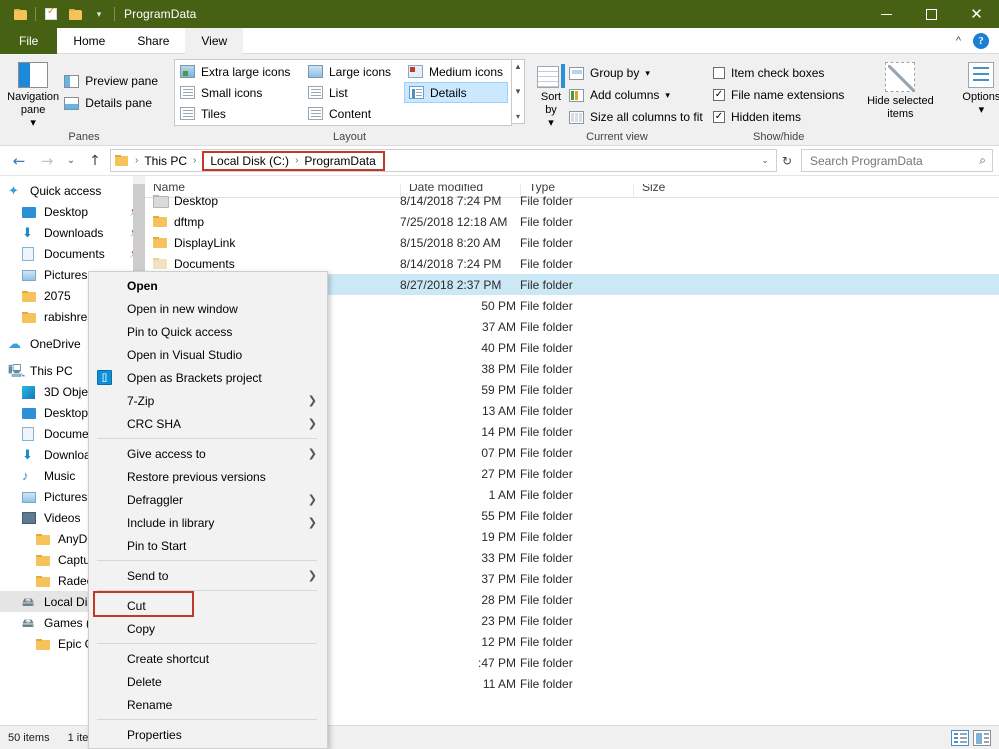  I want to click on small-icons-icon, so click(187, 92).